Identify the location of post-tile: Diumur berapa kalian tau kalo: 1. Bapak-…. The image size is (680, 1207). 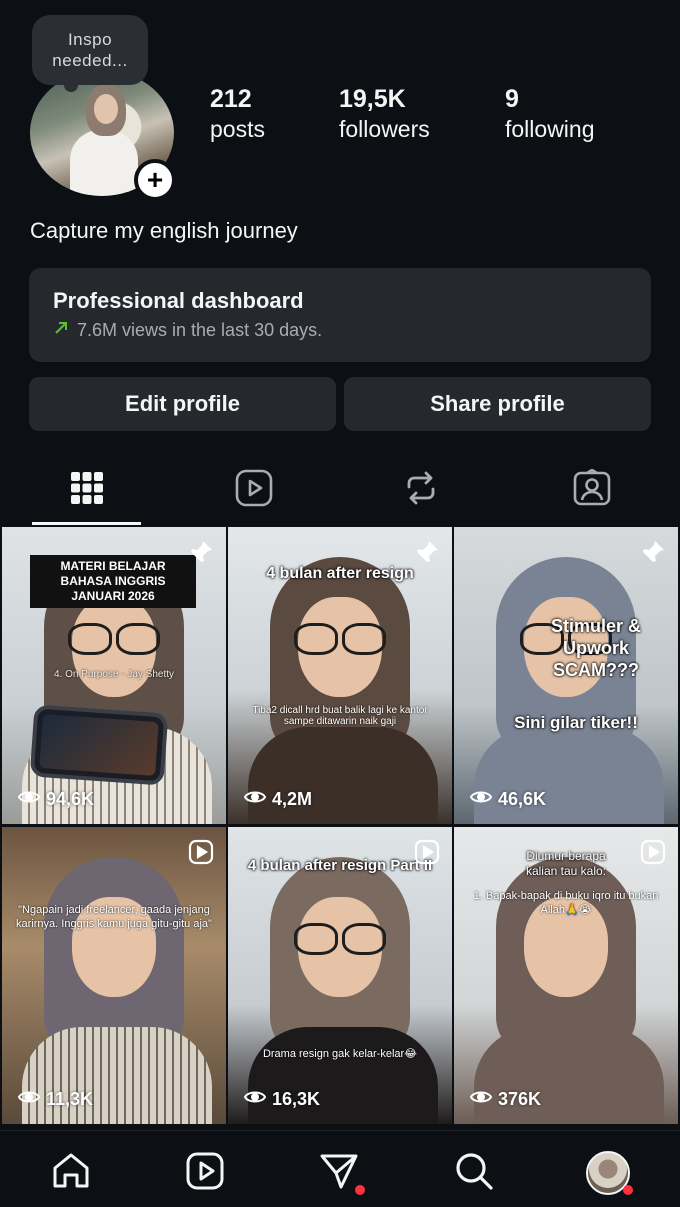
(566, 975).